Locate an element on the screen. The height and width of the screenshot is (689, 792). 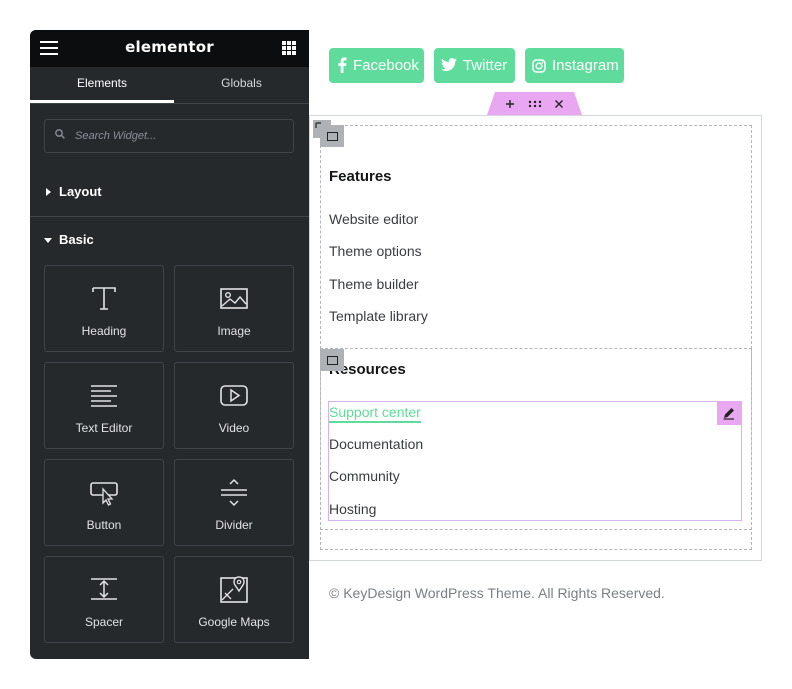
widget-heading: Heading is located at coordinates (104, 308).